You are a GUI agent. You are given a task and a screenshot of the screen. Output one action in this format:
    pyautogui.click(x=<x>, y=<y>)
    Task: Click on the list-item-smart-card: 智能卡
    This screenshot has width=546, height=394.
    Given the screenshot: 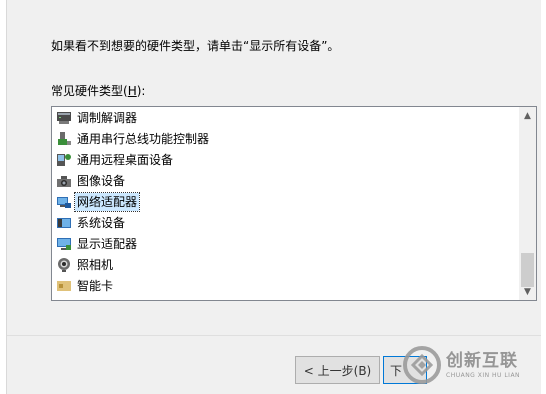 What is the action you would take?
    pyautogui.click(x=85, y=285)
    